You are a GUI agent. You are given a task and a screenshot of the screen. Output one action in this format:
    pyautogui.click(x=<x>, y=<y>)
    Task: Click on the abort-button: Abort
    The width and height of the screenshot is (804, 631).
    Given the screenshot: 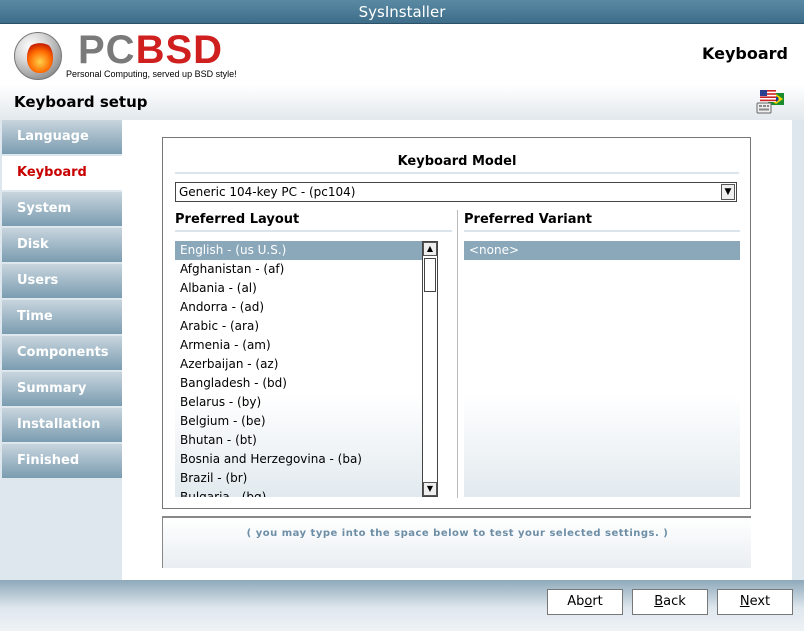 What is the action you would take?
    pyautogui.click(x=585, y=602)
    